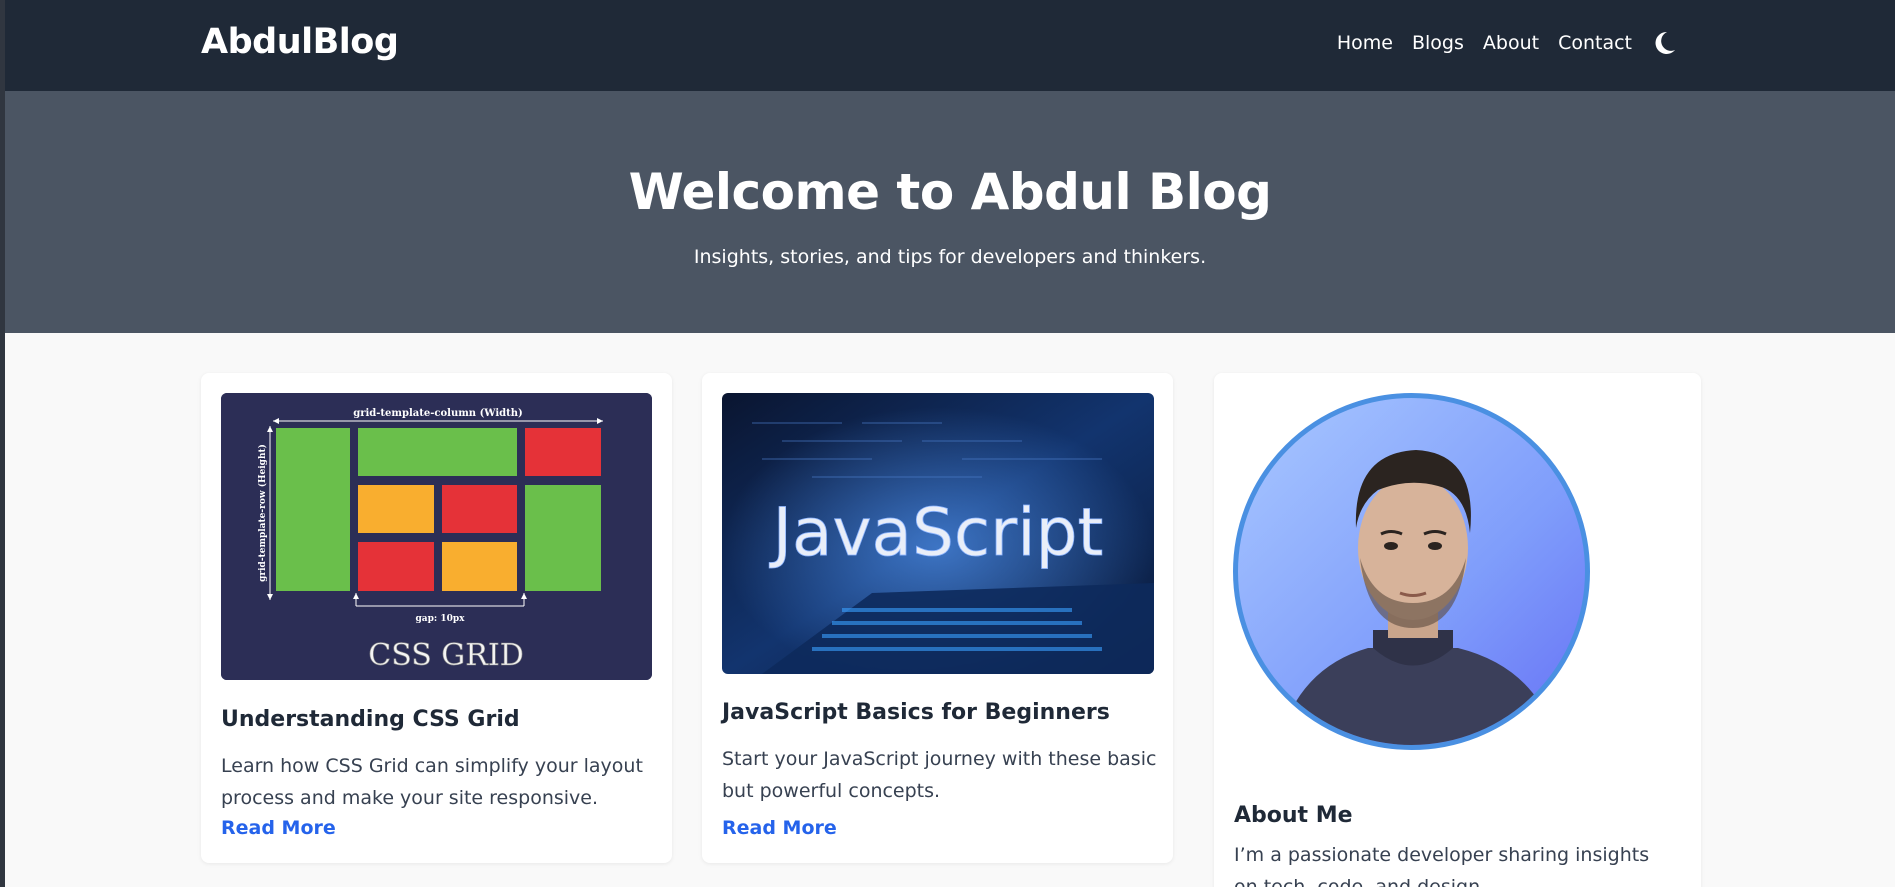 The image size is (1895, 887). I want to click on grid-gap-label: gap: 10px, so click(440, 619).